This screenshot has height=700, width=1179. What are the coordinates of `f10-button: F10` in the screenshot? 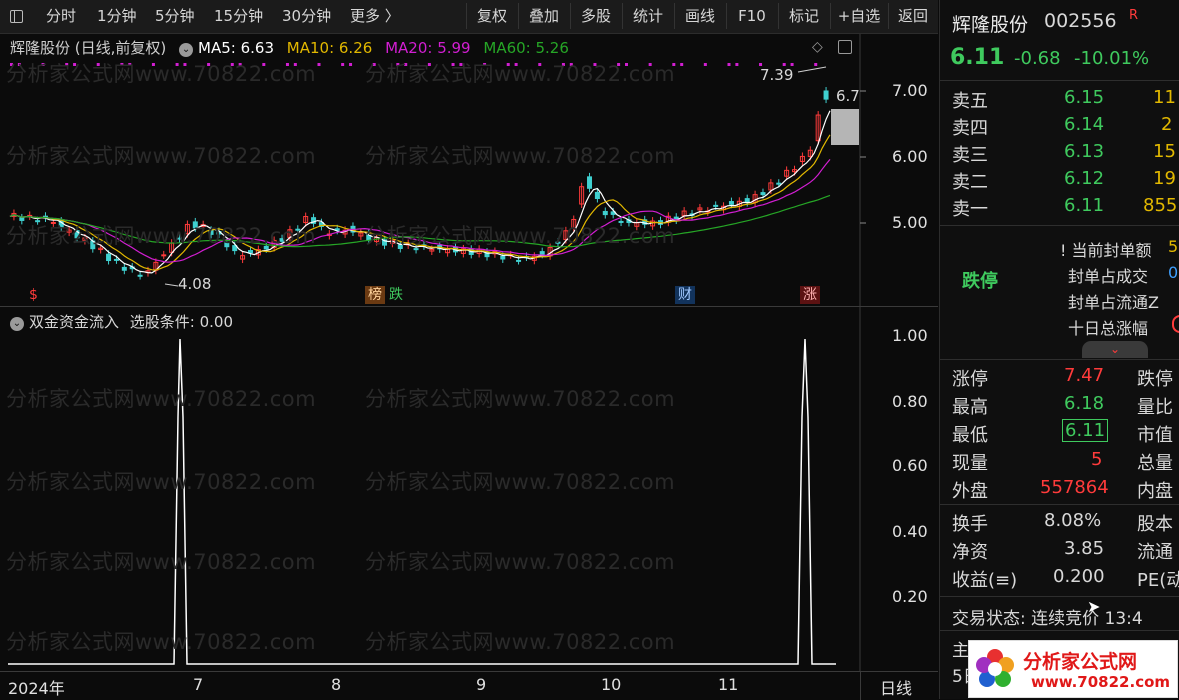 It's located at (751, 16).